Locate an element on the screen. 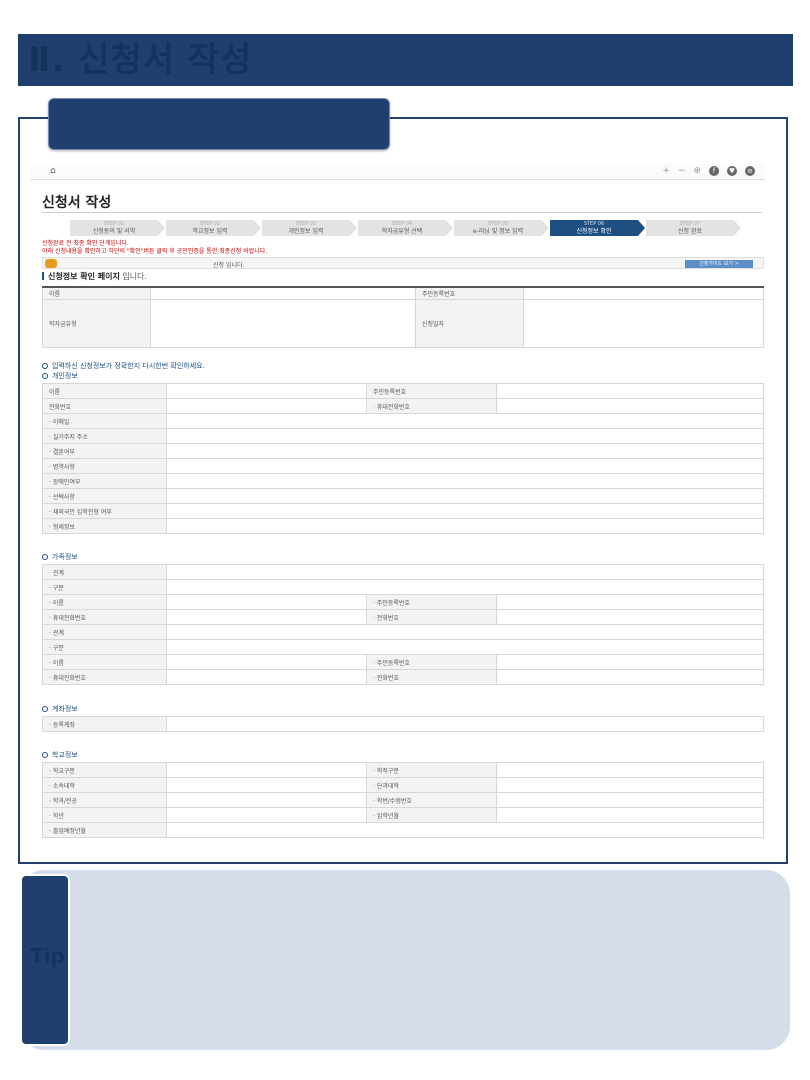  zoom-out-icon: − is located at coordinates (682, 171).